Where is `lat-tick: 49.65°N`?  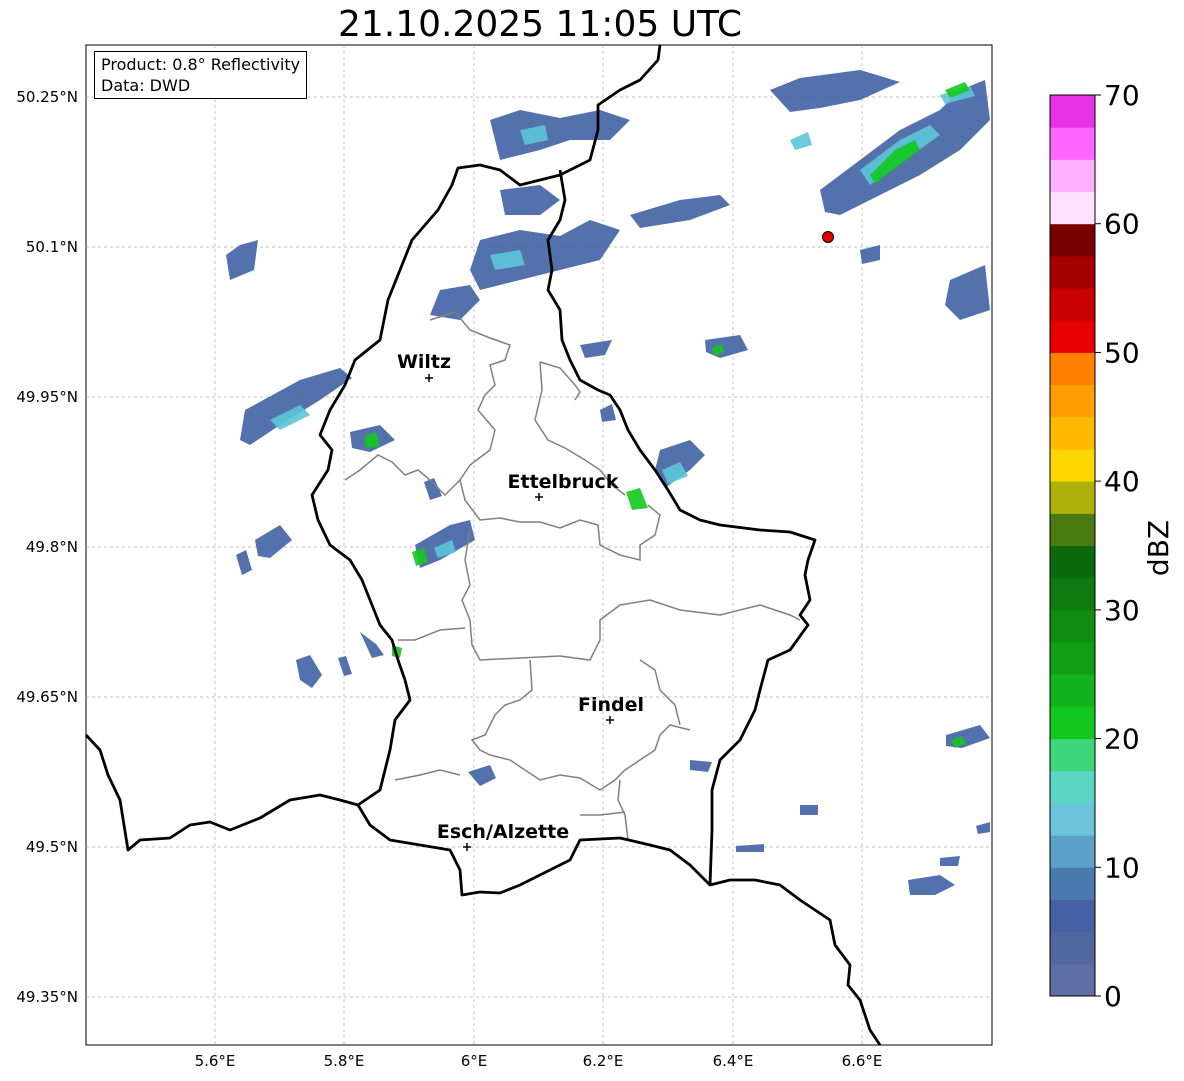 lat-tick: 49.65°N is located at coordinates (47, 697).